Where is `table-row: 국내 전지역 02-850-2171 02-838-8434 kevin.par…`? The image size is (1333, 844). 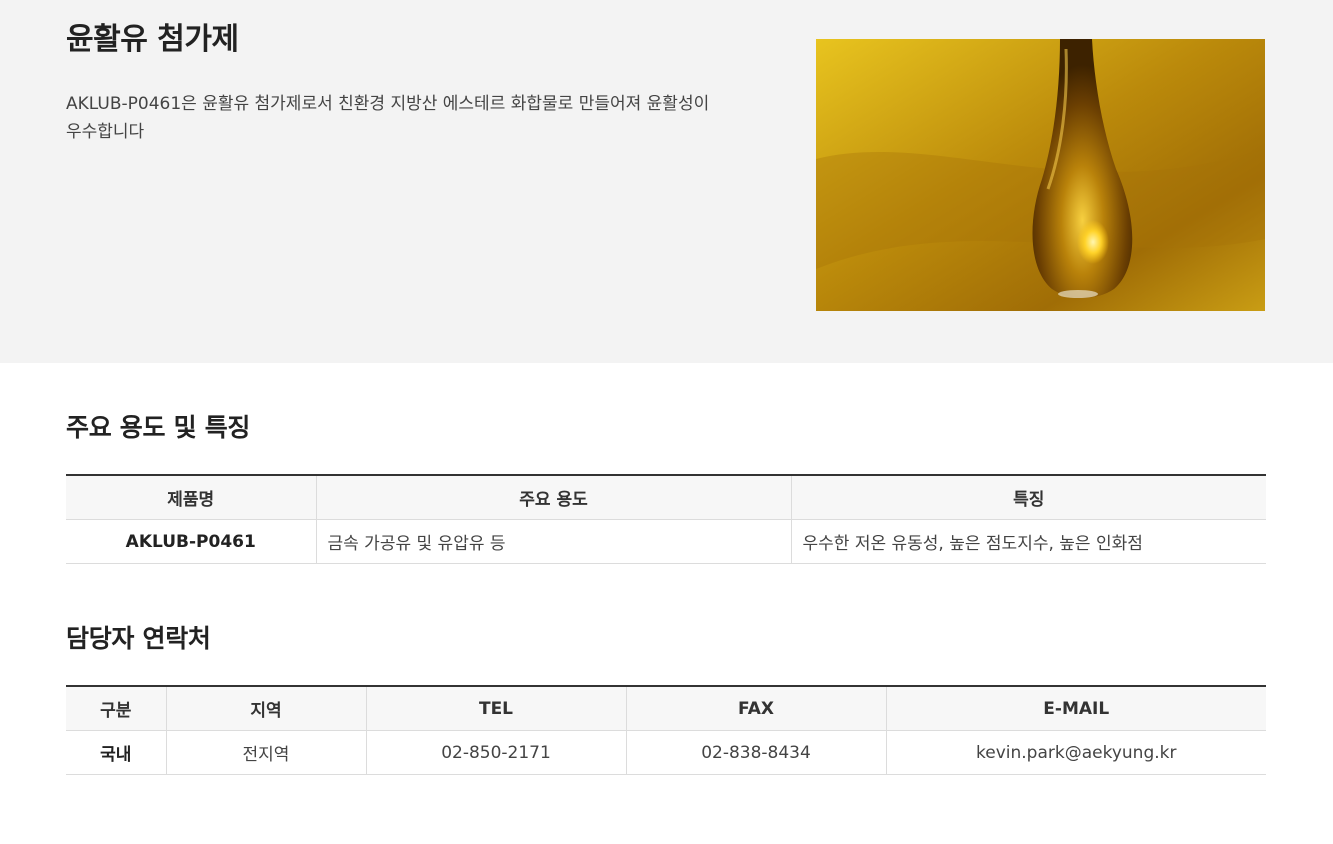 table-row: 국내 전지역 02-850-2171 02-838-8434 kevin.par… is located at coordinates (666, 752).